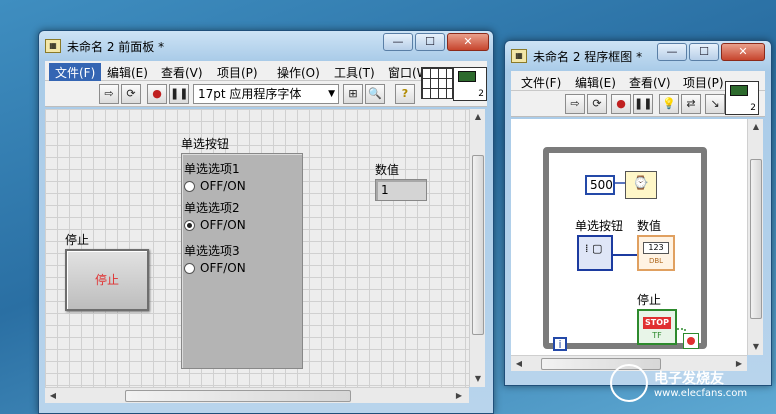  I want to click on wait-ms-function: ⌚, so click(641, 185).